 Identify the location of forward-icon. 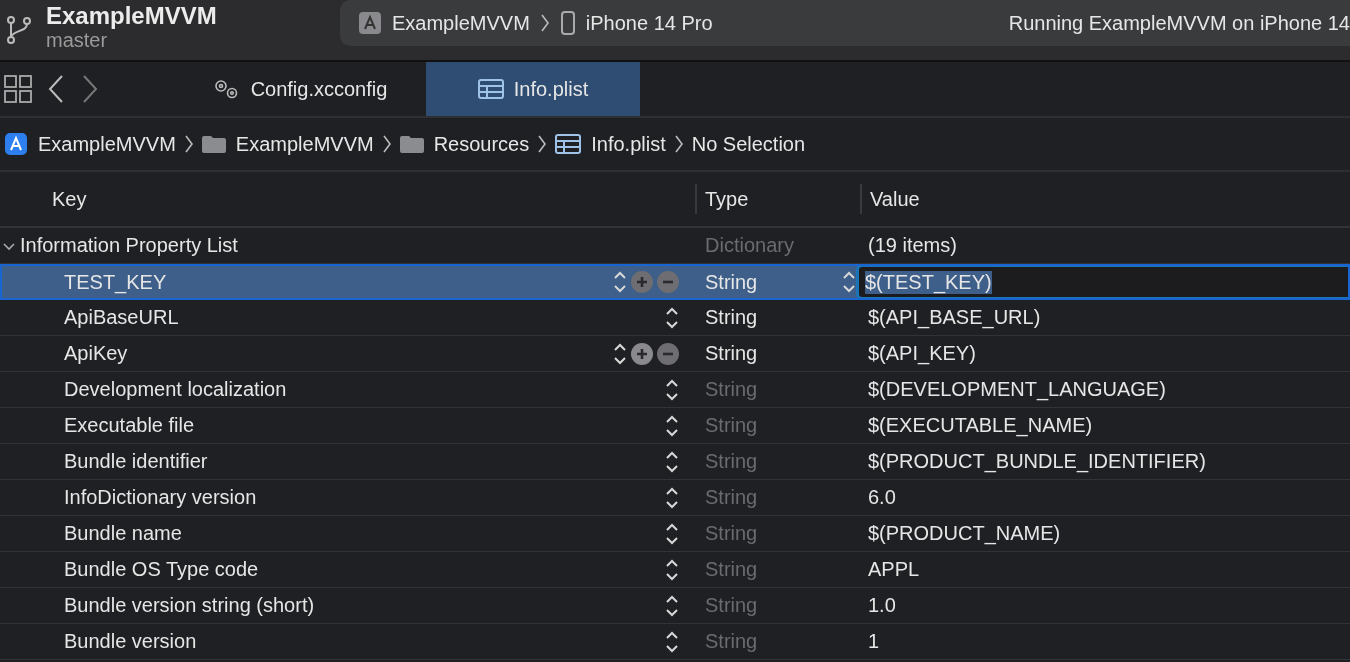
(90, 89).